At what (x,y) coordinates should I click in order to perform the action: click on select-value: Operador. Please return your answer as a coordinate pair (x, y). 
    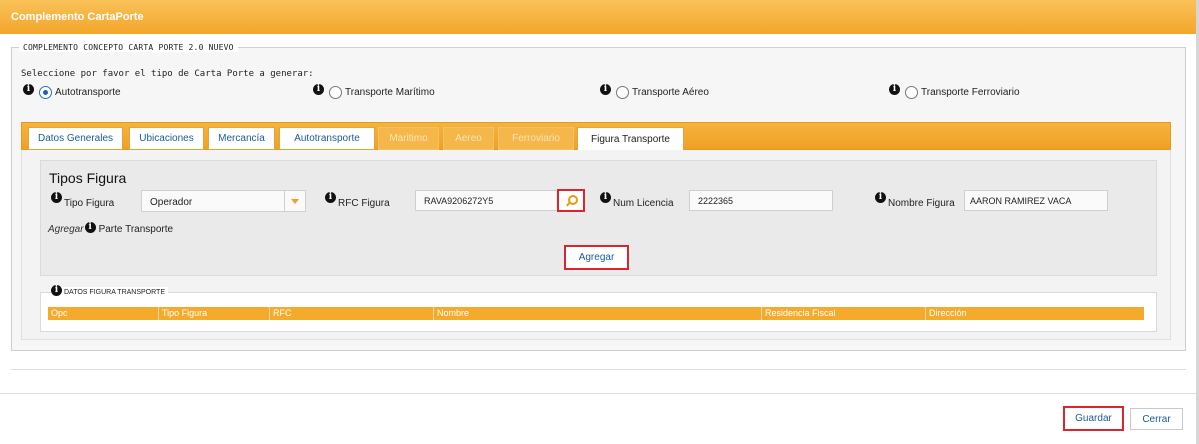
    Looking at the image, I should click on (171, 202).